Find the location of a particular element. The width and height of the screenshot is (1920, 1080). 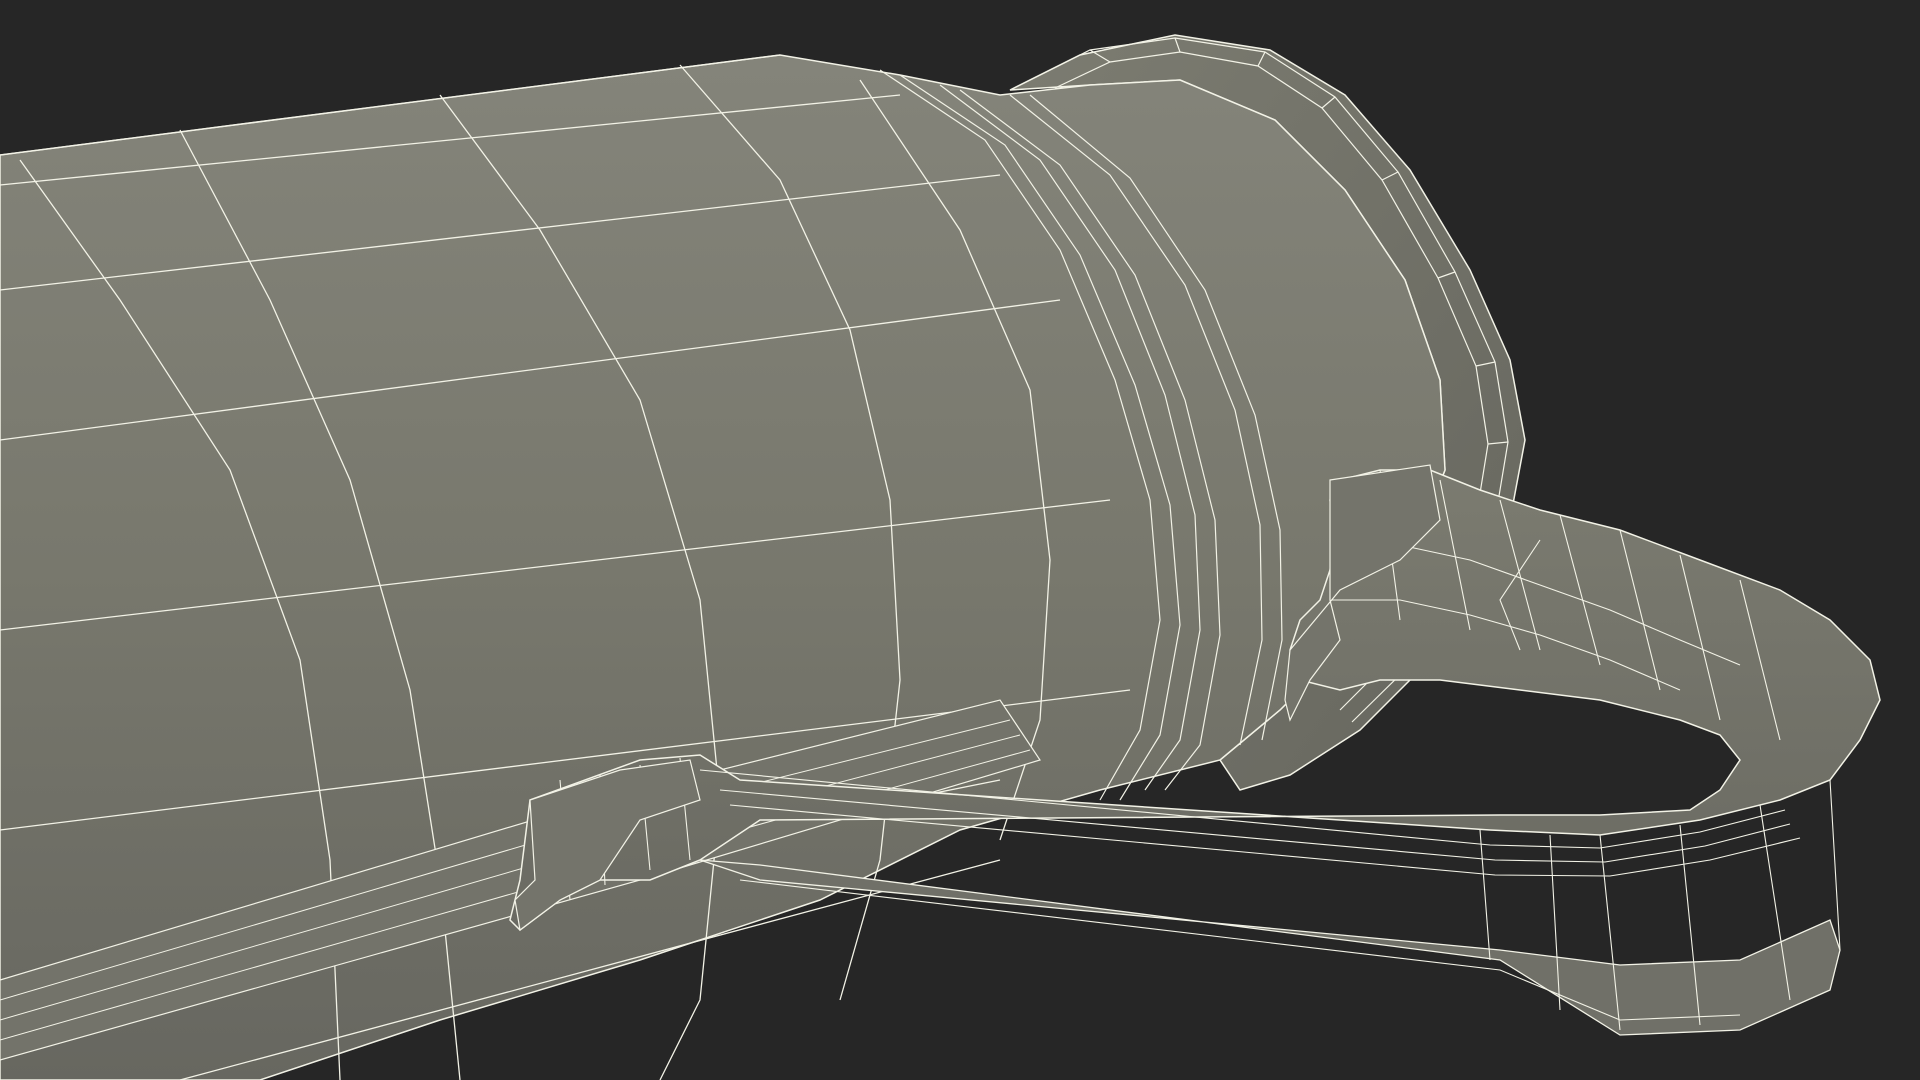

handle-outer-band is located at coordinates (1270, 947).